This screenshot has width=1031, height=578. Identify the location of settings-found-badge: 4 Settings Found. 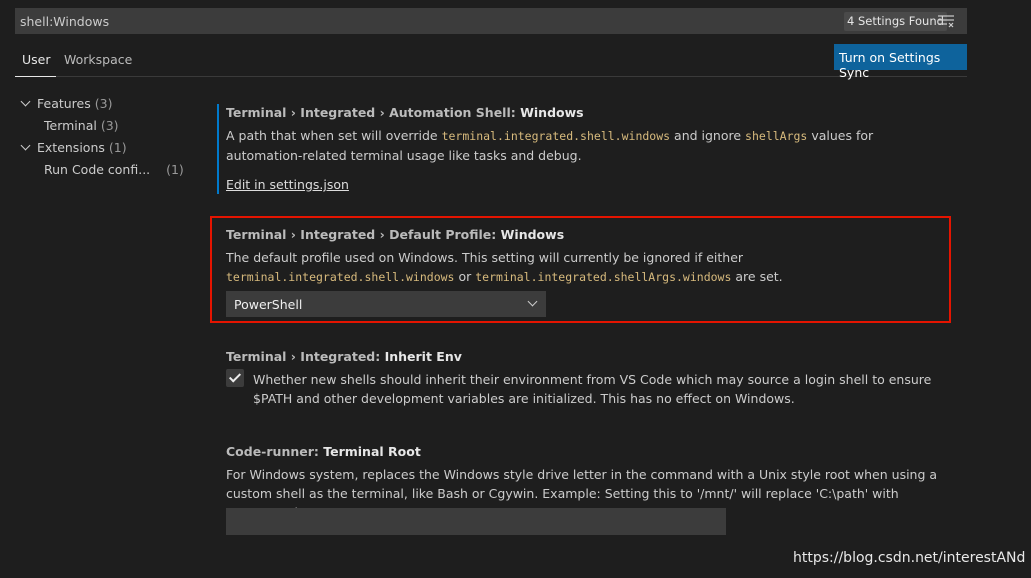
(895, 21).